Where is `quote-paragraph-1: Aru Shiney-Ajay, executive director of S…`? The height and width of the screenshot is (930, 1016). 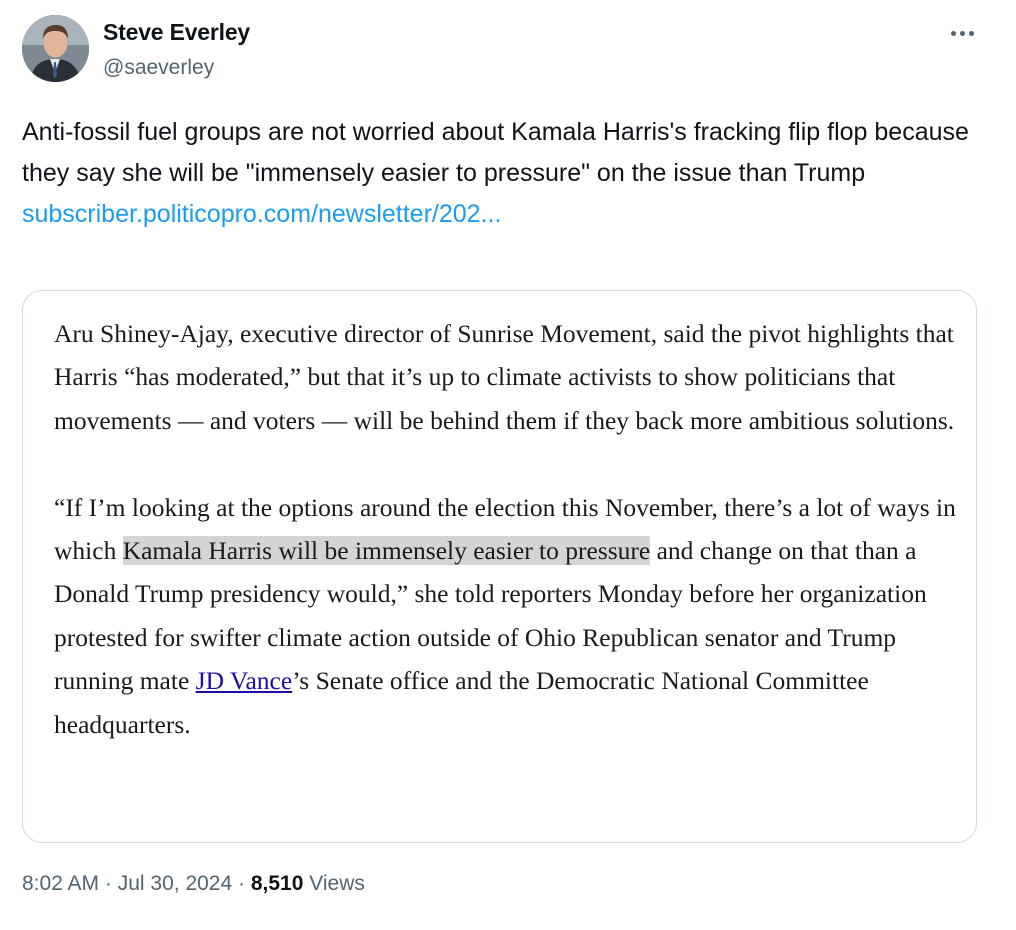
quote-paragraph-1: Aru Shiney-Ajay, executive director of S… is located at coordinates (504, 377).